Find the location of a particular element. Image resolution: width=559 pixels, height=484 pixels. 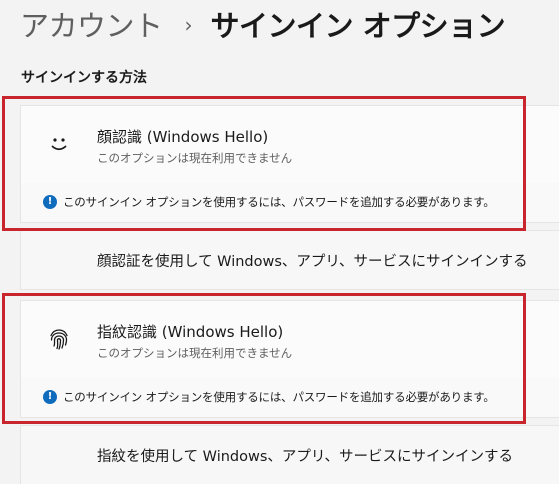

fingerprint-recognition-title: 指紋認識 (Windows Hello) is located at coordinates (190, 332).